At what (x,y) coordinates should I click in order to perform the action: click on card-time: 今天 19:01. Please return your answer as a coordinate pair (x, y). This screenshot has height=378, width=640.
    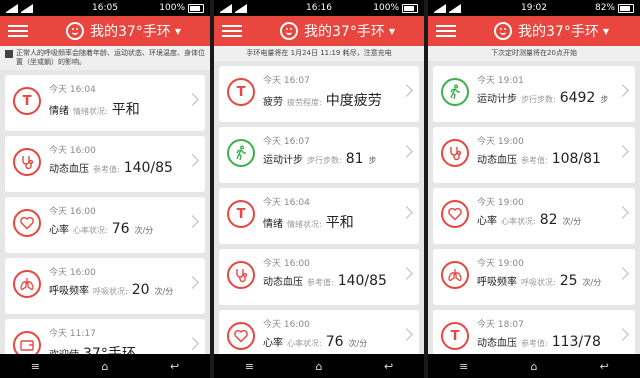
    Looking at the image, I should click on (500, 79).